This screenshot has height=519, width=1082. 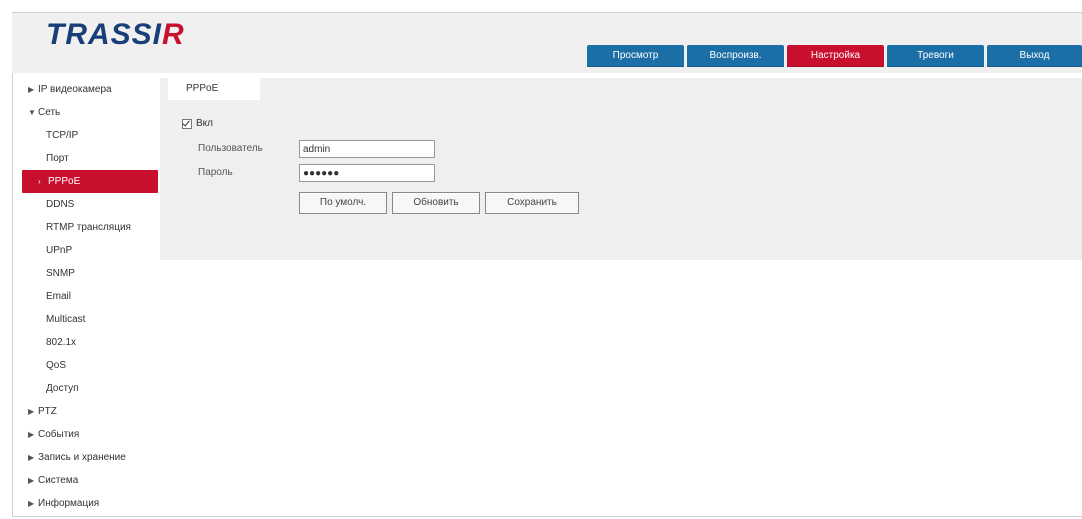 What do you see at coordinates (88, 158) in the screenshot?
I see `sidebar-item-port: Порт` at bounding box center [88, 158].